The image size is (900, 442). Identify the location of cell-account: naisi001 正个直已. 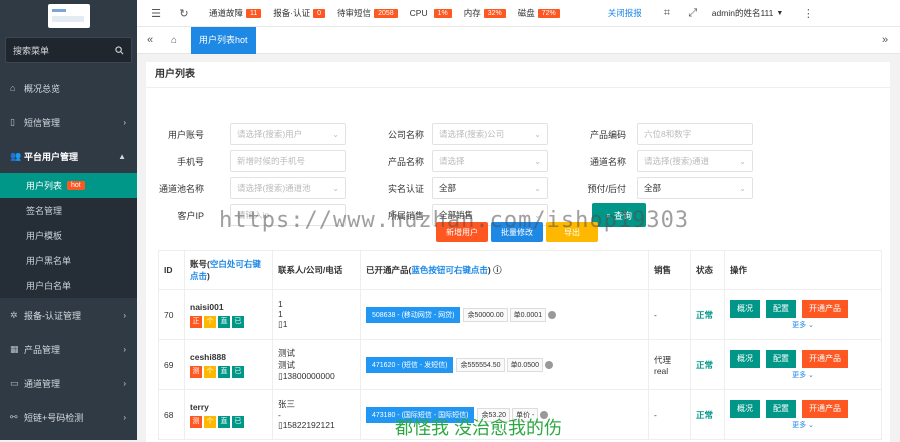
(228, 314).